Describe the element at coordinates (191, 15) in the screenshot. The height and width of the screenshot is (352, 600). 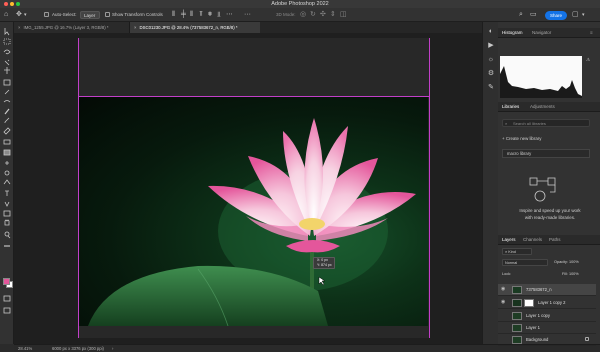
I see `align-right-icon: ⫴` at that location.